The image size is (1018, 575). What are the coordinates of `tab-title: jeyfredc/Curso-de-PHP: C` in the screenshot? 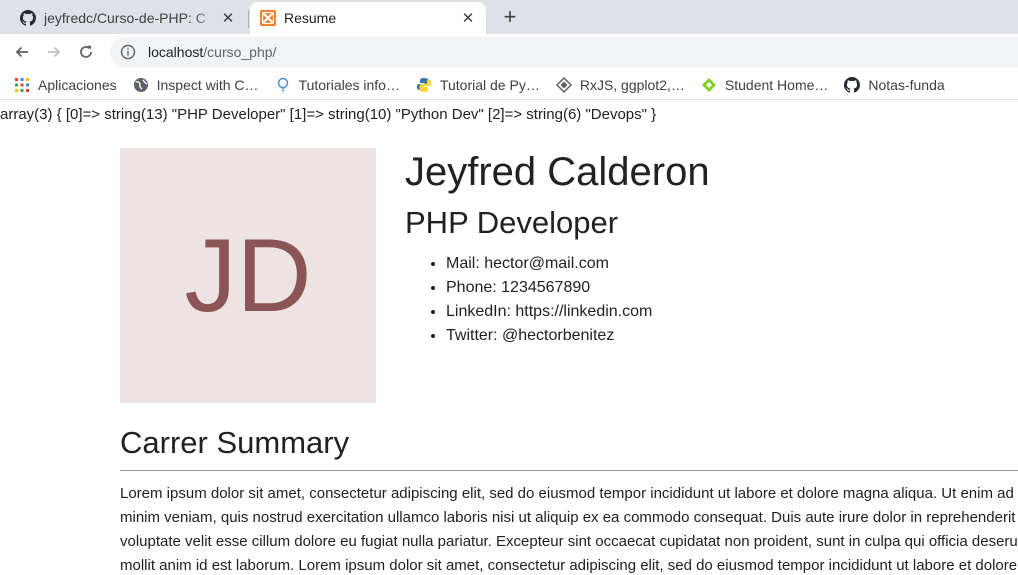 It's located at (125, 18).